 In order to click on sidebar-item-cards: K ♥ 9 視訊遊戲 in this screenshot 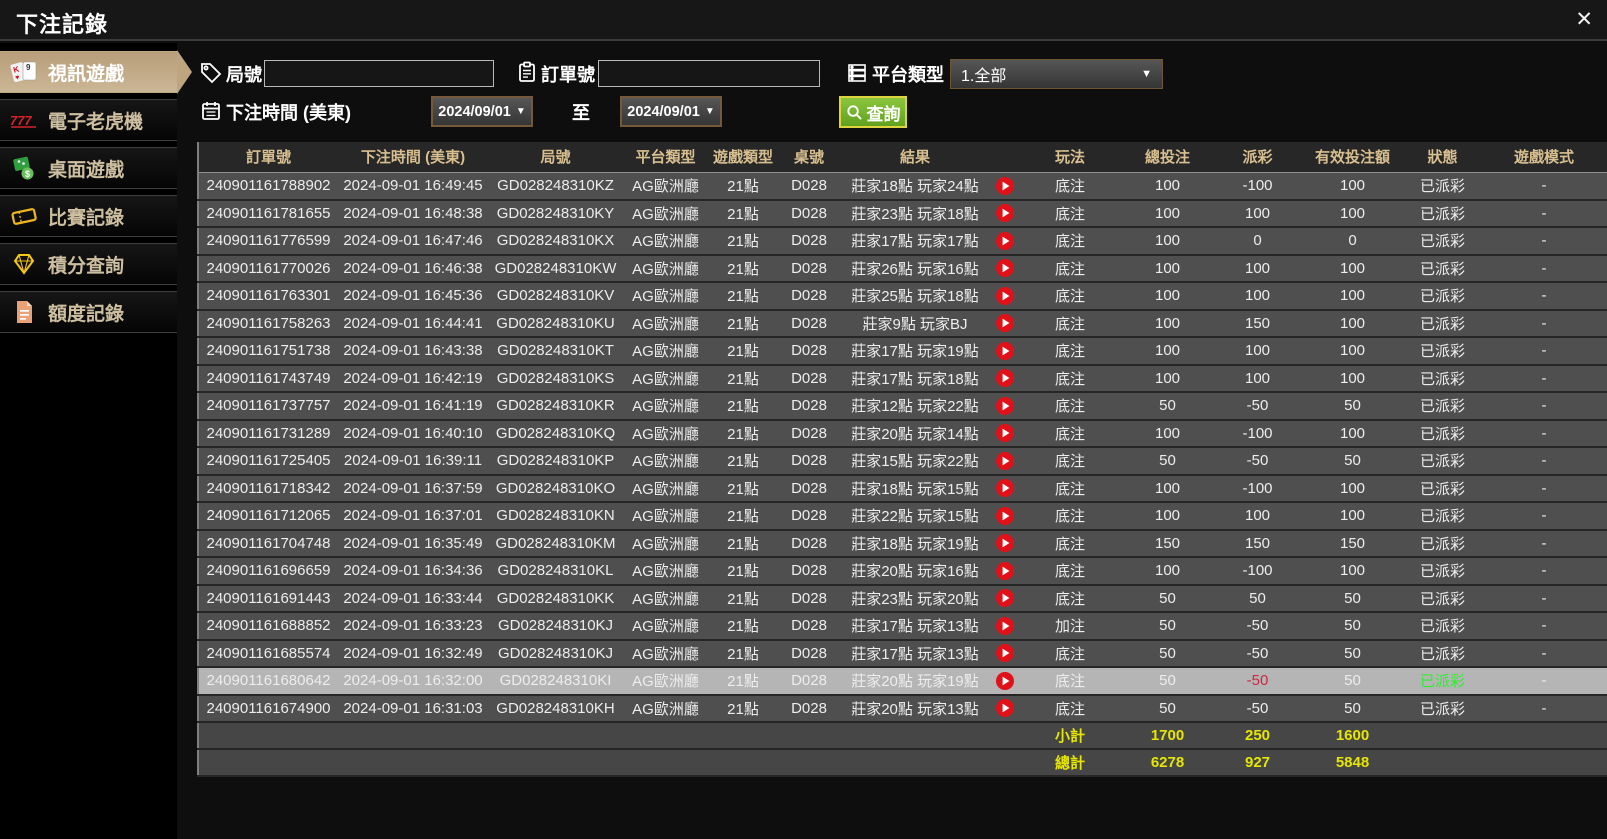, I will do `click(88, 72)`.